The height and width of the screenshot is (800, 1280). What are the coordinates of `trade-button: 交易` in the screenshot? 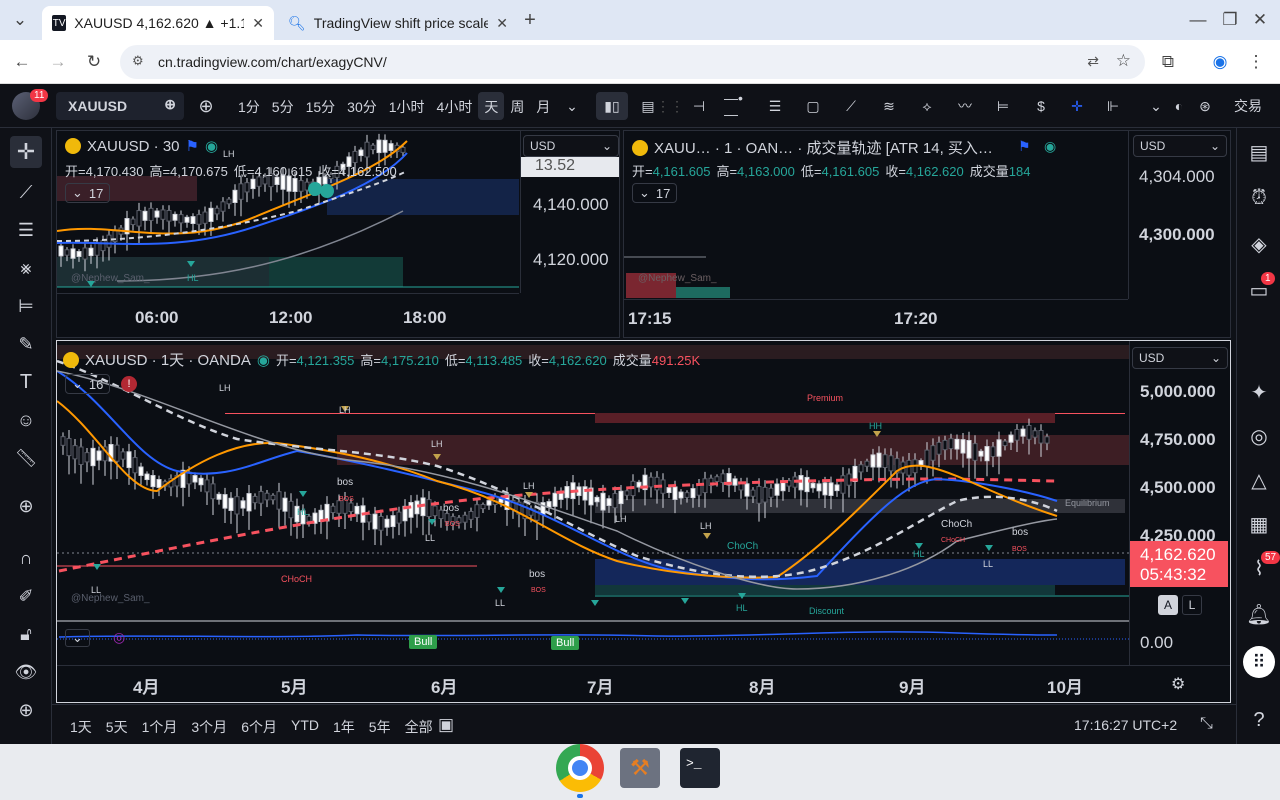 It's located at (1248, 106).